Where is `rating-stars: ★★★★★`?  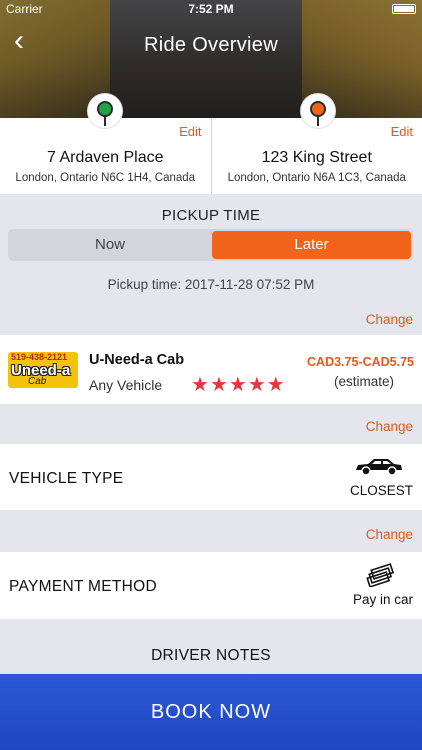 rating-stars: ★★★★★ is located at coordinates (238, 384).